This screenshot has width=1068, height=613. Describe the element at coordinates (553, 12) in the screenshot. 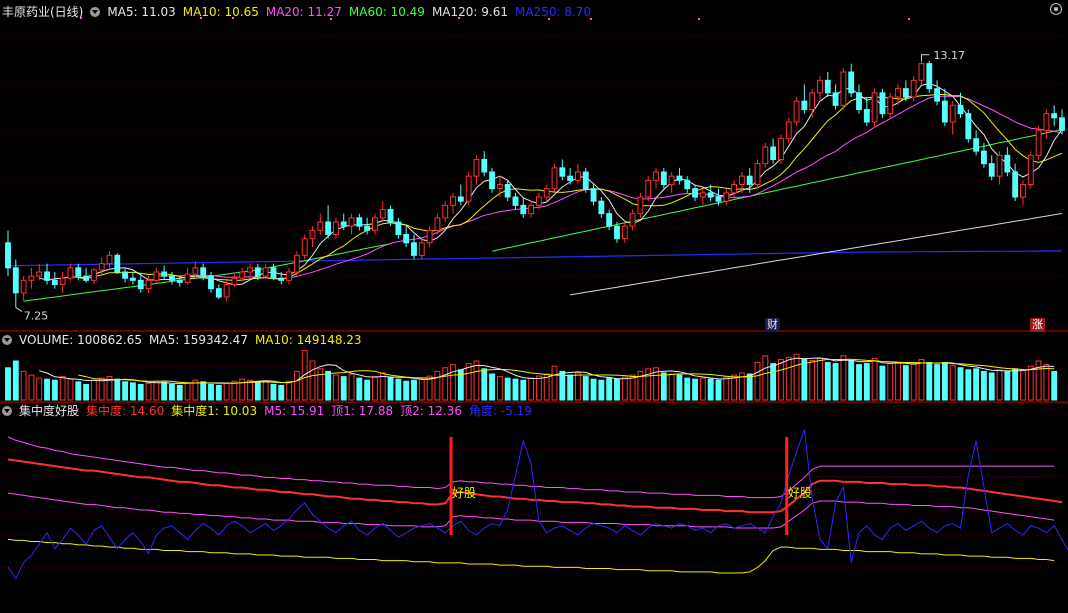

I see `indicator-label: MA250: 8.70` at that location.